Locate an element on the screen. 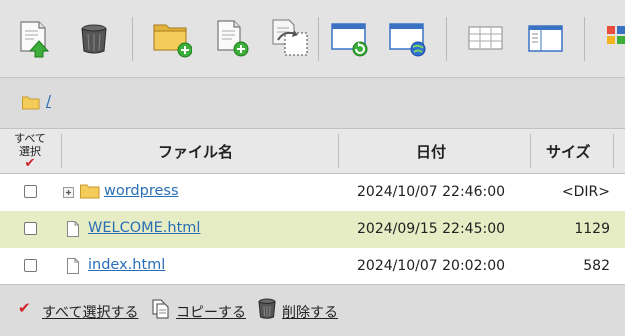 Image resolution: width=625 pixels, height=336 pixels. file-name-link: WELCOME.html is located at coordinates (144, 228).